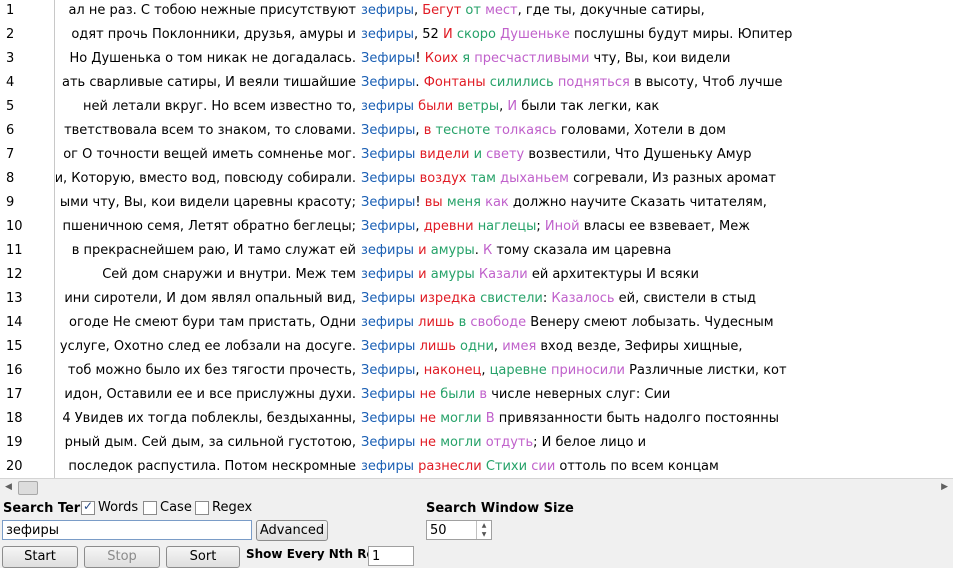 The image size is (953, 568). I want to click on context-word: , где ты, докучные сатиры,, so click(611, 10).